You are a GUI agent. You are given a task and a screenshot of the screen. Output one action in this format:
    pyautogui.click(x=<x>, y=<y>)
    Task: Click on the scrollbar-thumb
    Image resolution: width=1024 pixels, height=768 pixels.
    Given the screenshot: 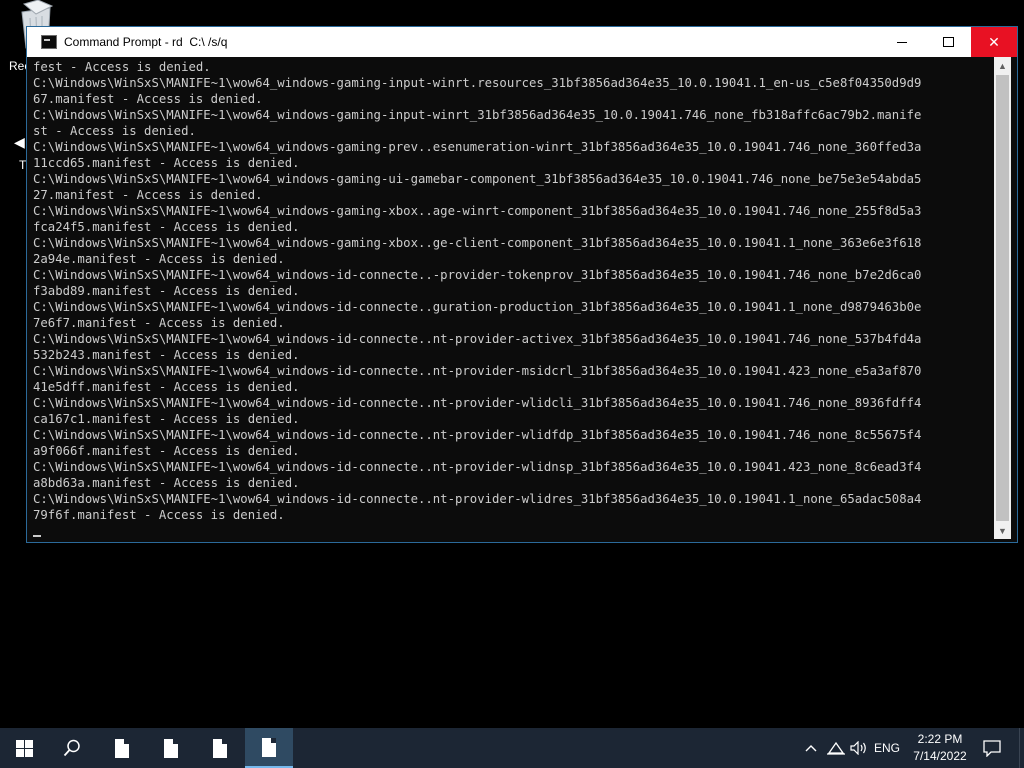 What is the action you would take?
    pyautogui.click(x=1002, y=298)
    